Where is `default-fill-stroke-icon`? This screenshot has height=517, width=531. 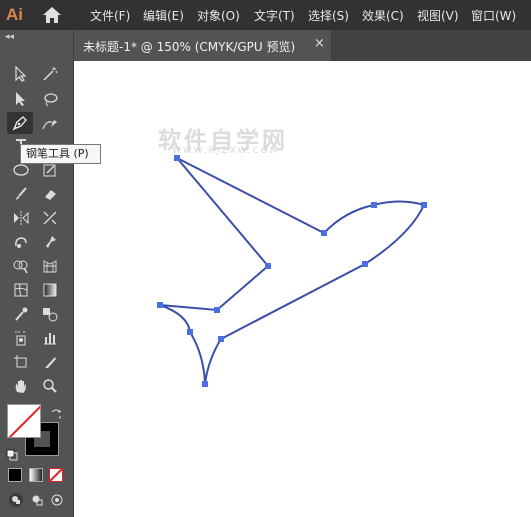 default-fill-stroke-icon is located at coordinates (12, 455).